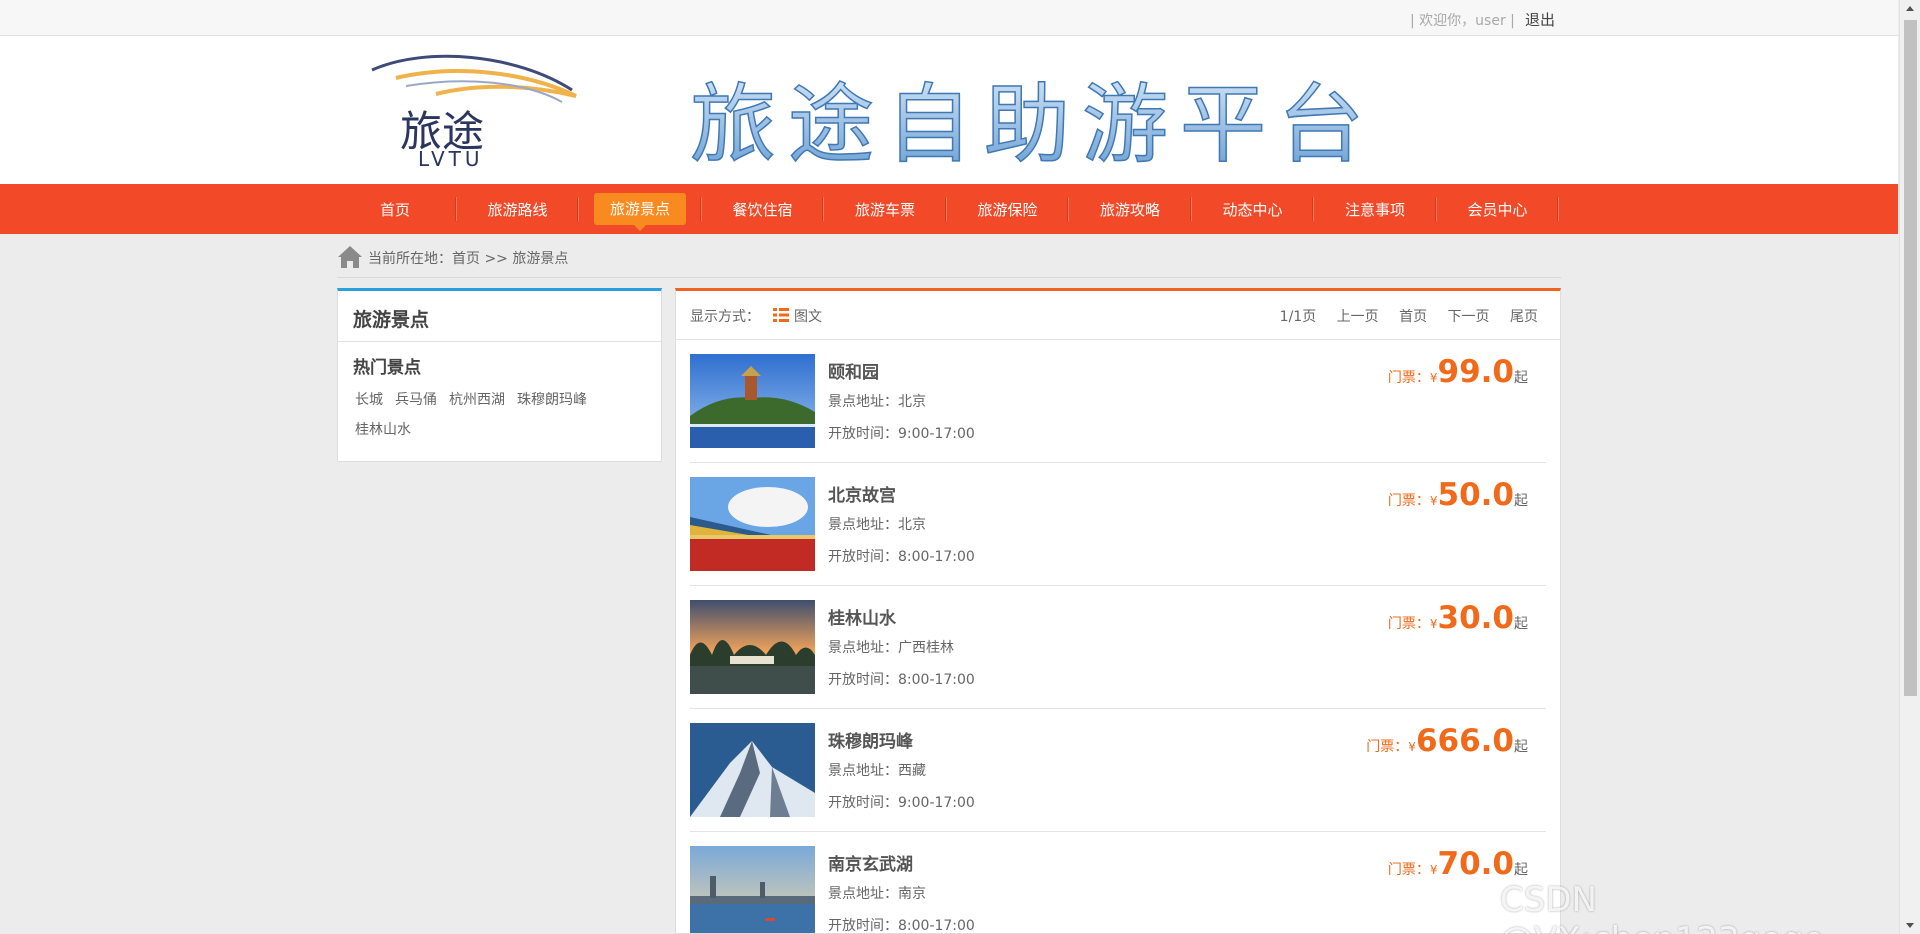  I want to click on scroll-up-icon, so click(1910, 8).